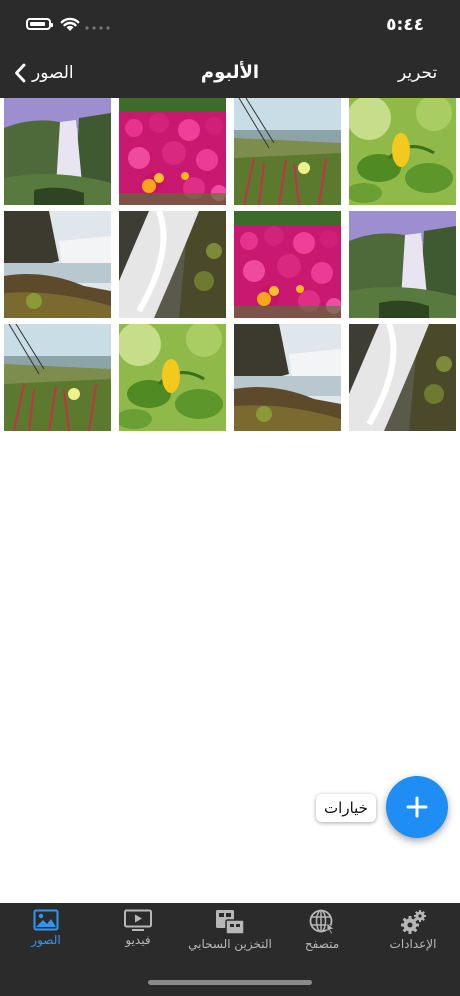 The height and width of the screenshot is (996, 460). Describe the element at coordinates (97, 28) in the screenshot. I see `signal-icon` at that location.